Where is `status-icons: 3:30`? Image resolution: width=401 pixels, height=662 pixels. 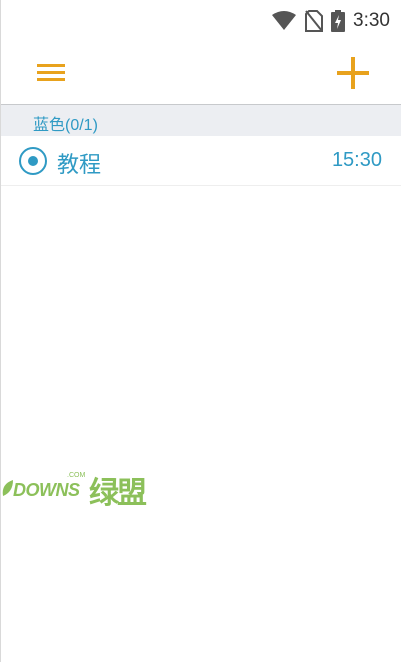
status-icons: 3:30 is located at coordinates (330, 21).